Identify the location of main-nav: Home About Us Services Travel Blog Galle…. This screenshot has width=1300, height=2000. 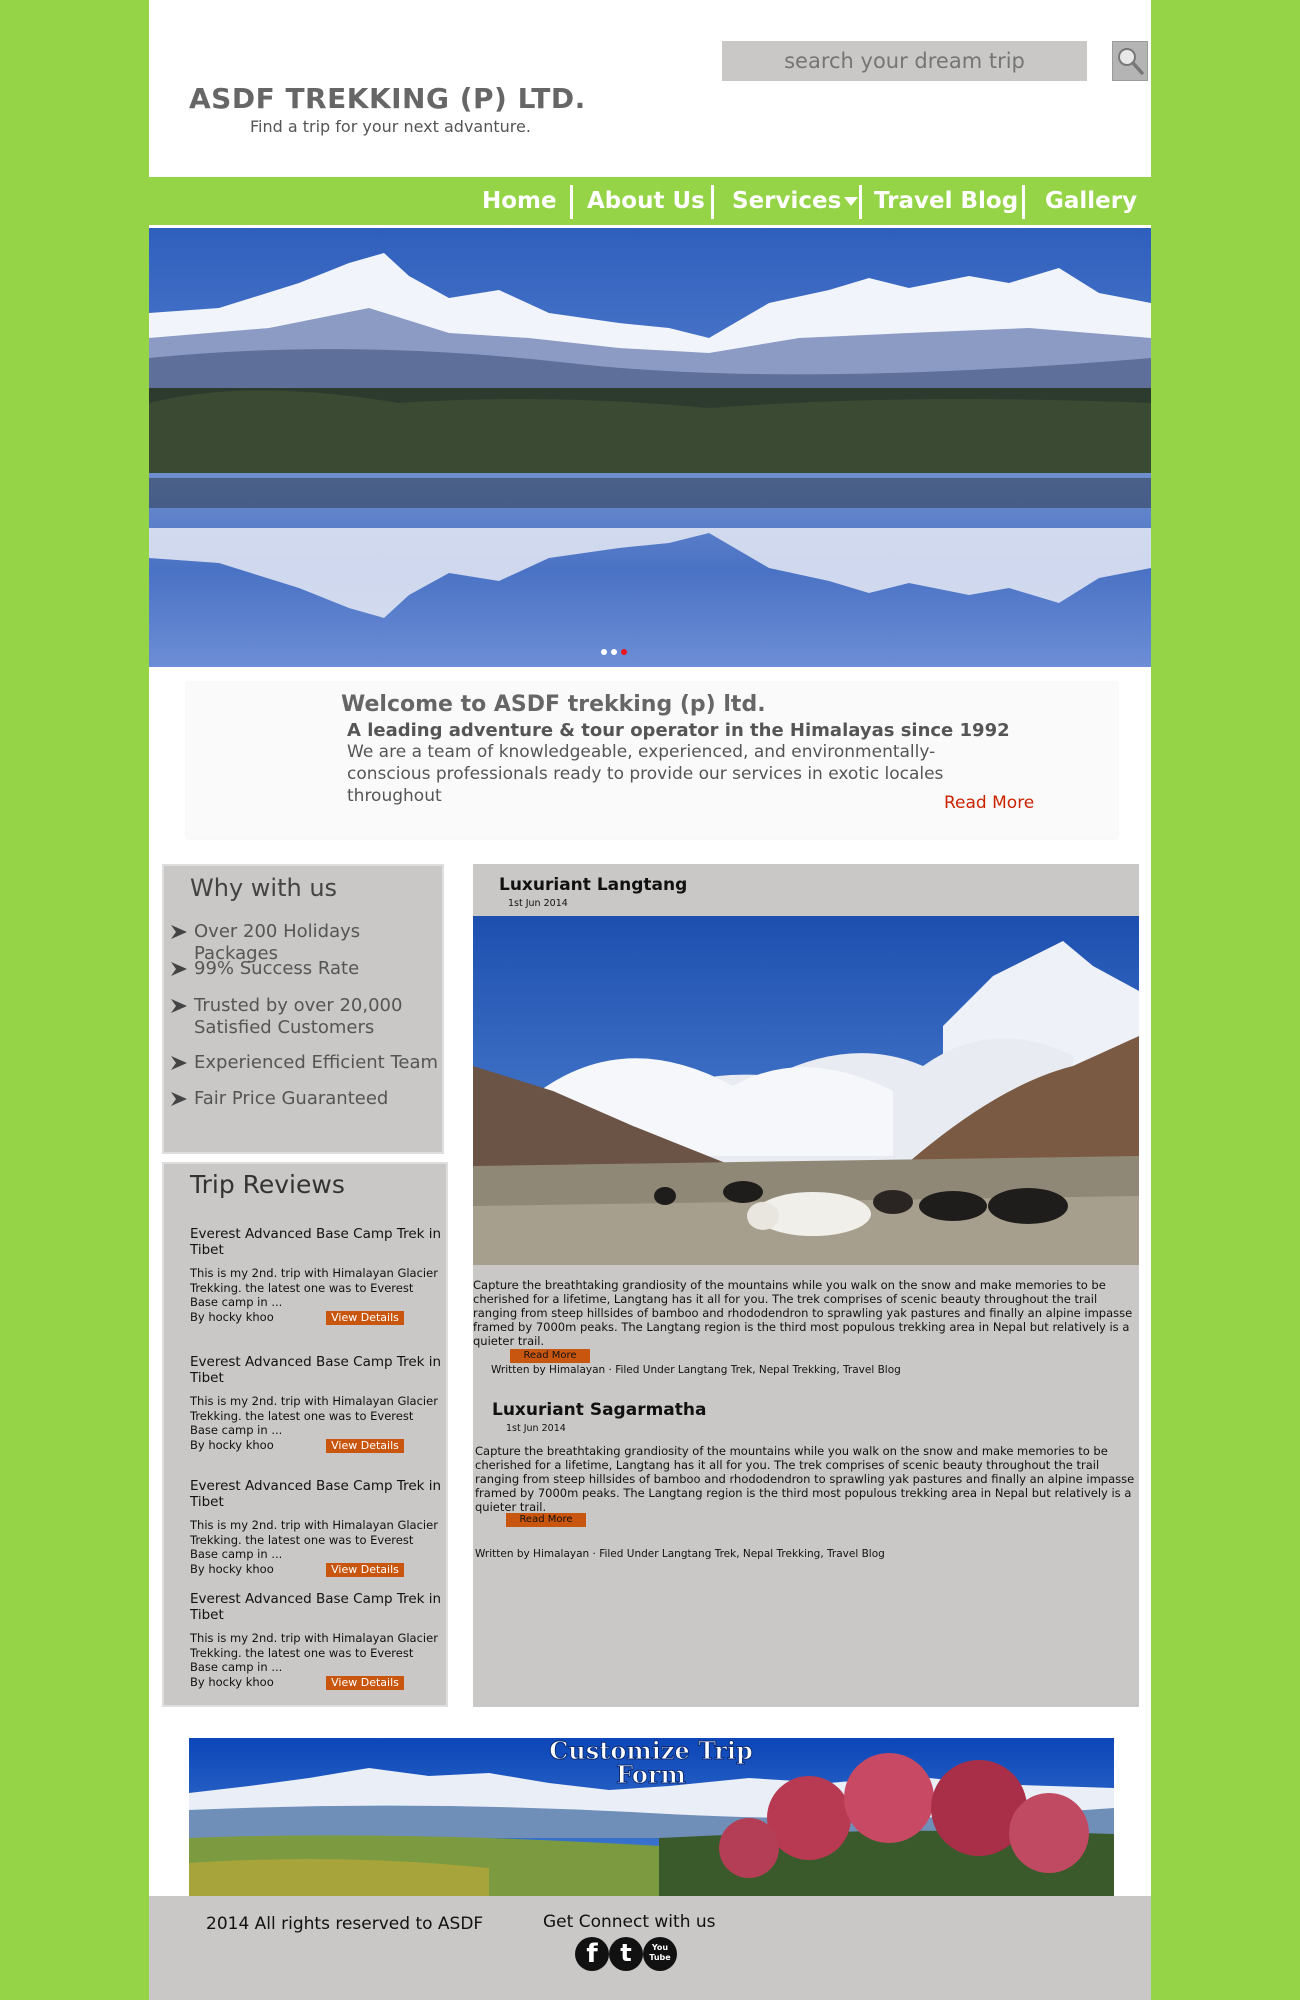
(650, 201).